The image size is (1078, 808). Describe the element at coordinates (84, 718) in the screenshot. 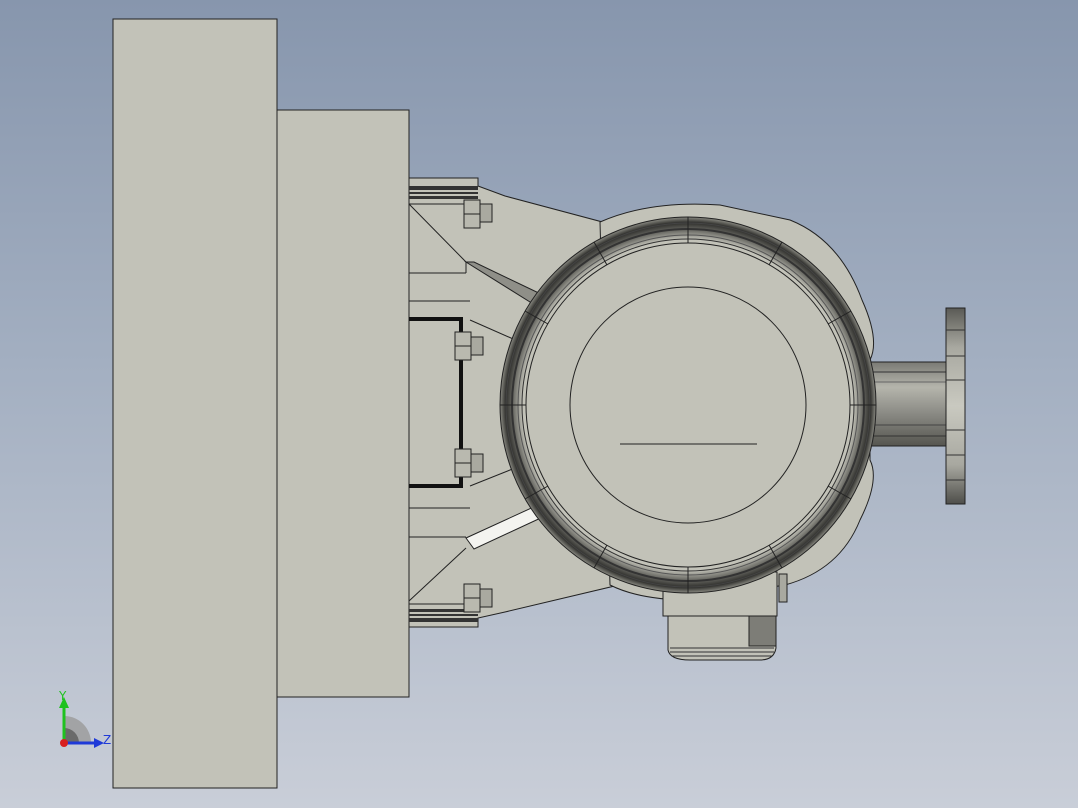

I see `coordinate-triad: Y Z` at that location.